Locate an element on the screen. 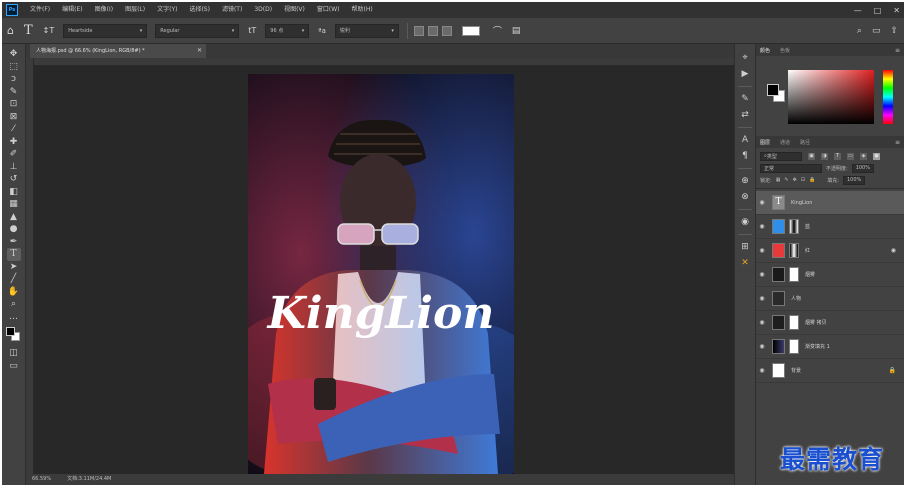  layer-effects-icon: ◉ is located at coordinates (893, 250).